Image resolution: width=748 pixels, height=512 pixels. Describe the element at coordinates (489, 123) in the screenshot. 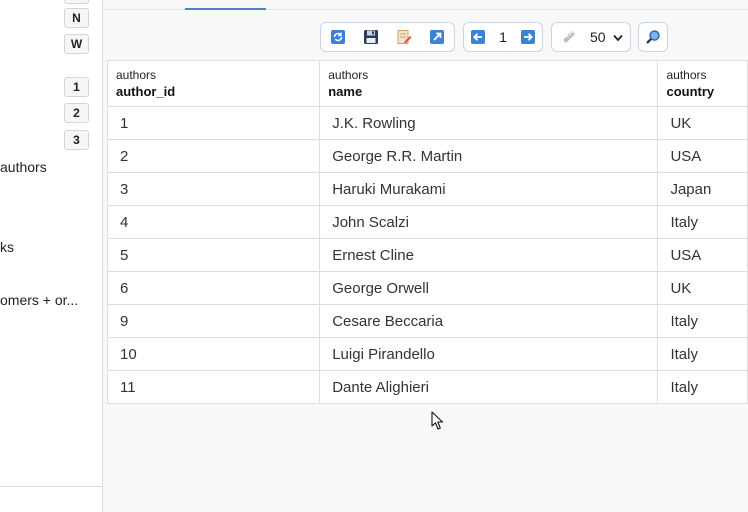

I see `cell-name: J.K. Rowling` at that location.